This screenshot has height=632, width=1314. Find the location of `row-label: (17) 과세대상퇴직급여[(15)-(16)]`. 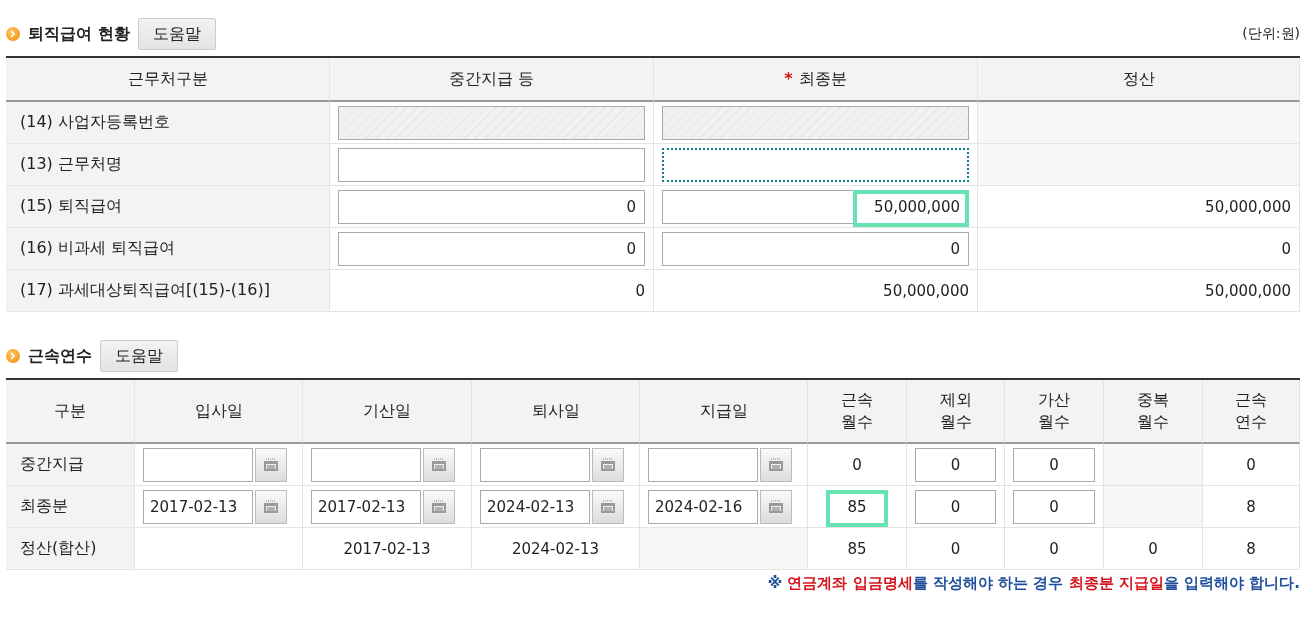

row-label: (17) 과세대상퇴직급여[(15)-(16)] is located at coordinates (145, 290).